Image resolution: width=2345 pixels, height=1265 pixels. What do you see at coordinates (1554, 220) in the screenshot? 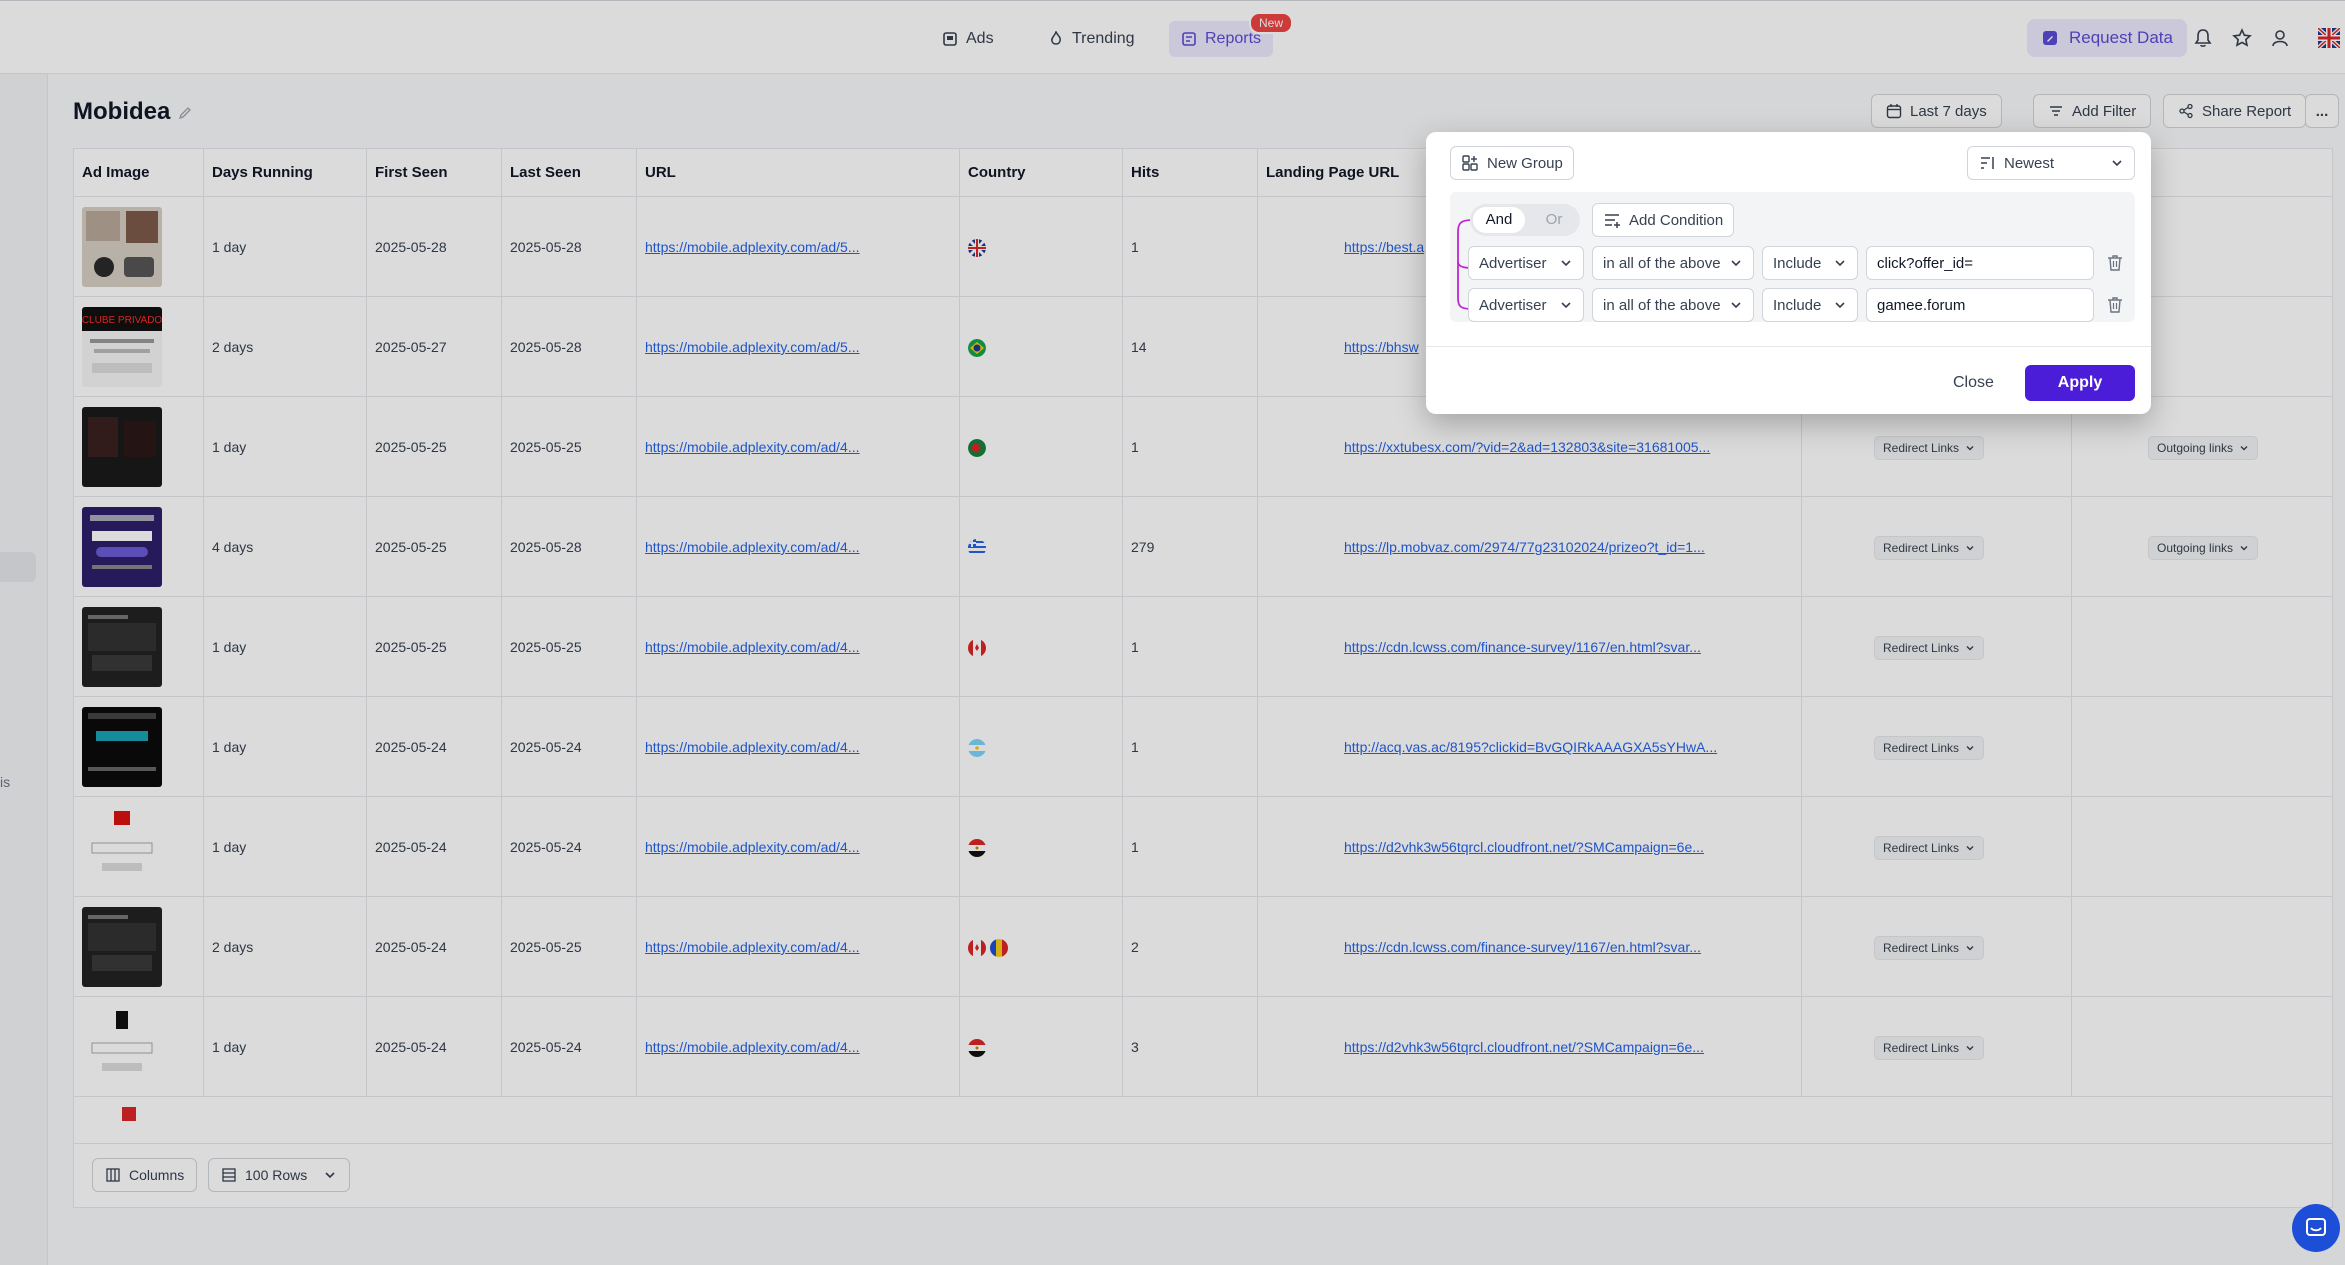
I see `toggle-or: Or` at bounding box center [1554, 220].